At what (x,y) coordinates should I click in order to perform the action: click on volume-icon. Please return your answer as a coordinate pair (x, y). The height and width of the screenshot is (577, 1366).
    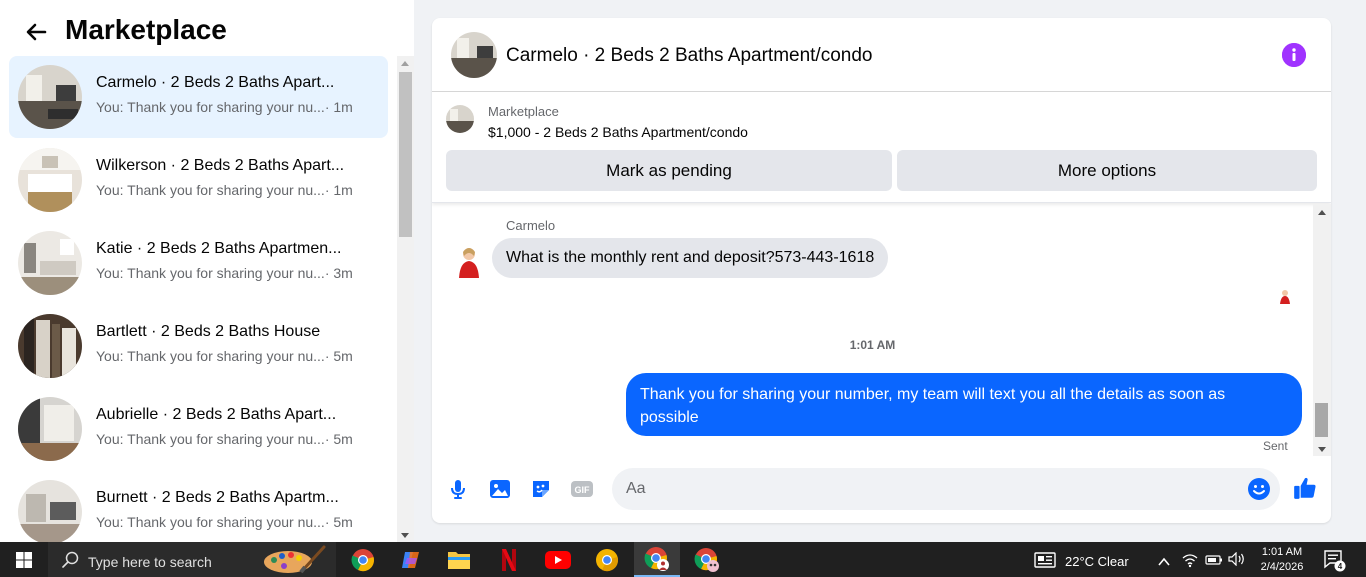
    Looking at the image, I should click on (1237, 559).